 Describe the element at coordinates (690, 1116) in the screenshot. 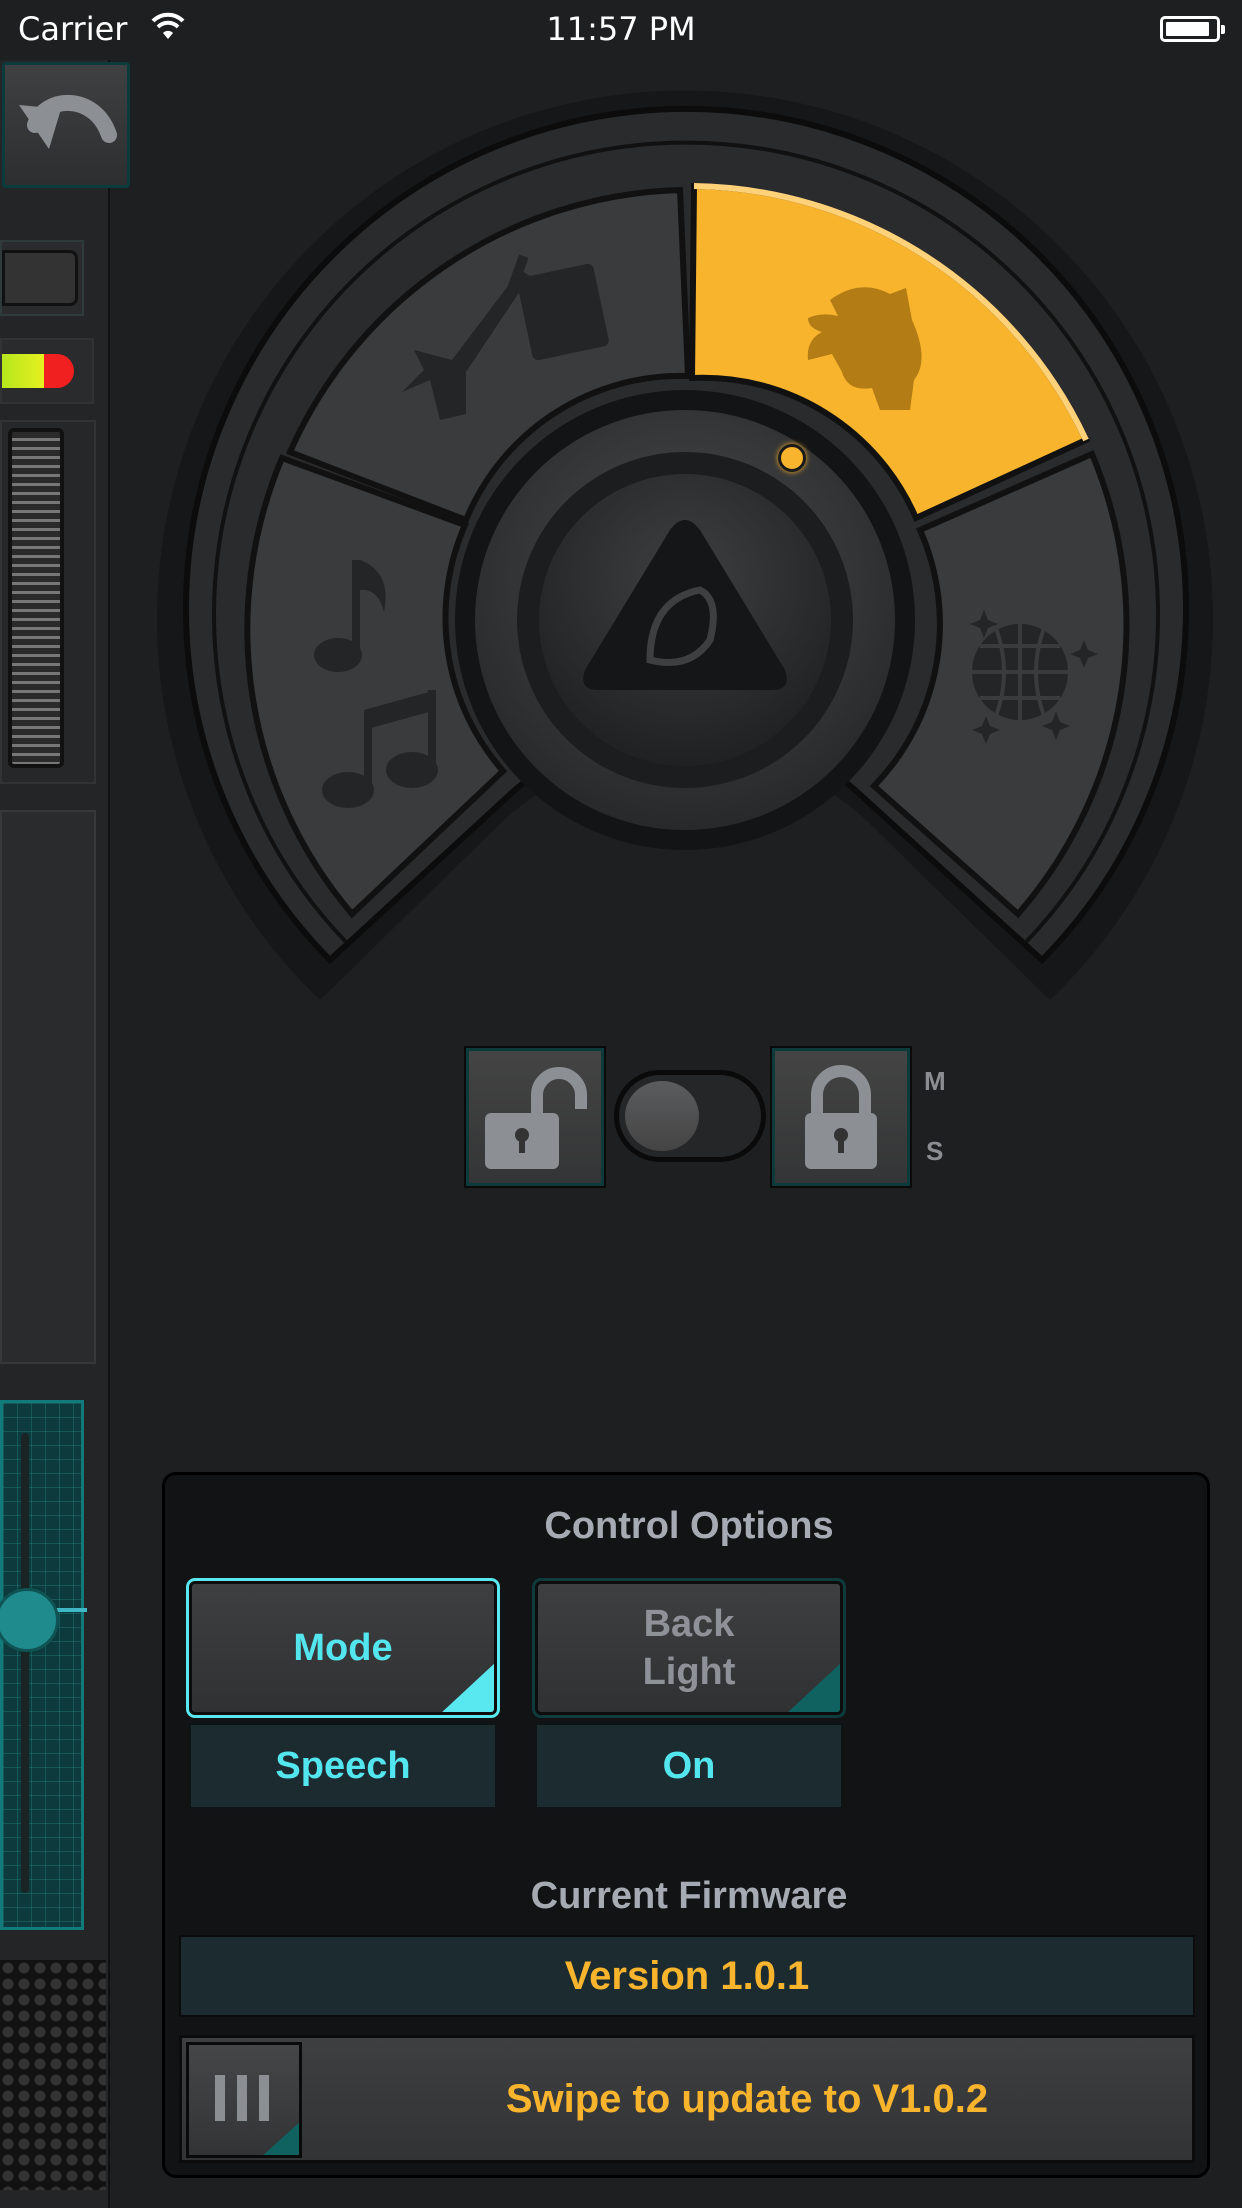

I see `lock-toggle-switch` at that location.